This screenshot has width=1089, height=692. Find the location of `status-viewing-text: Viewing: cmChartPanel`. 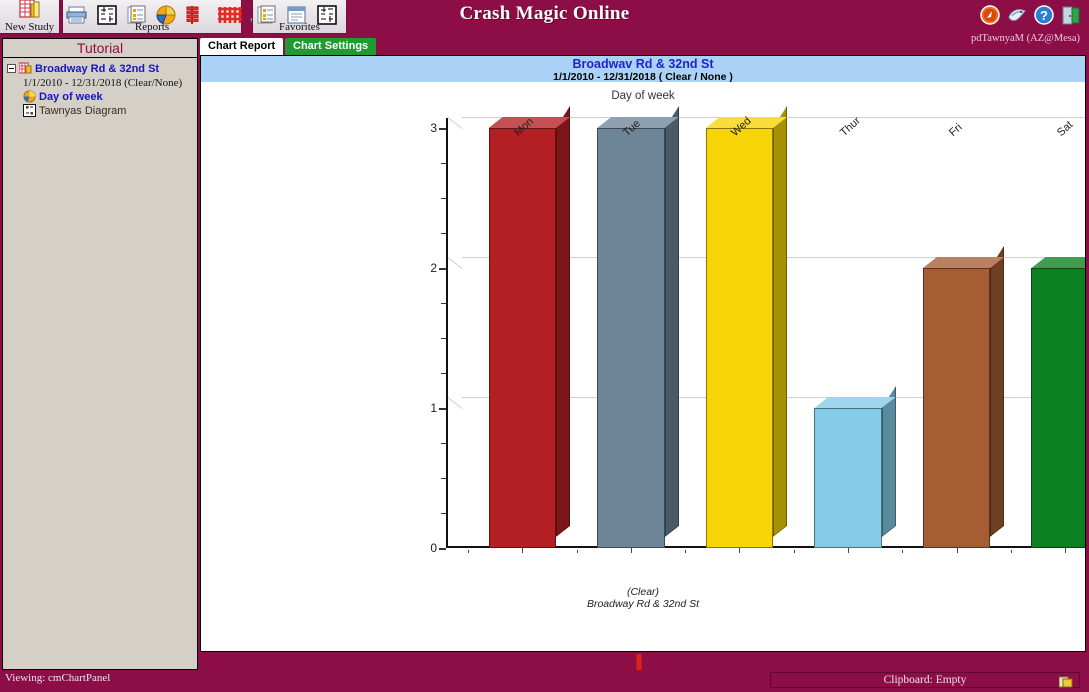

status-viewing-text: Viewing: cmChartPanel is located at coordinates (58, 678).